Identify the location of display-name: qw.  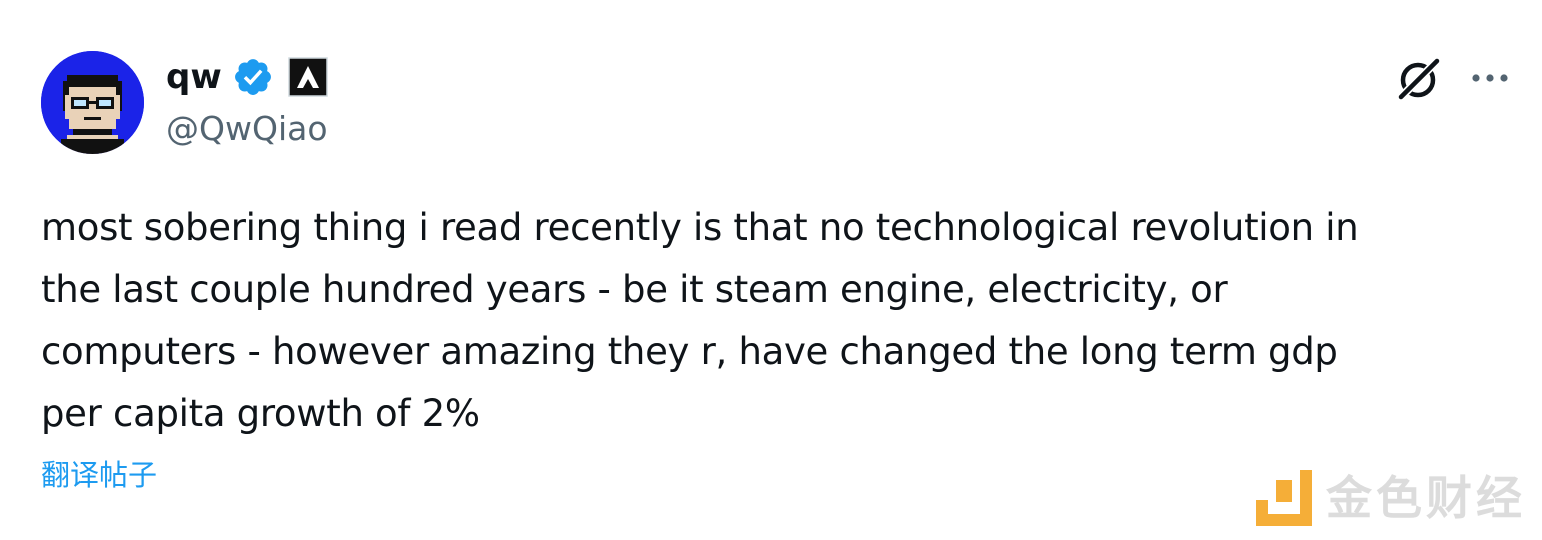
(194, 77).